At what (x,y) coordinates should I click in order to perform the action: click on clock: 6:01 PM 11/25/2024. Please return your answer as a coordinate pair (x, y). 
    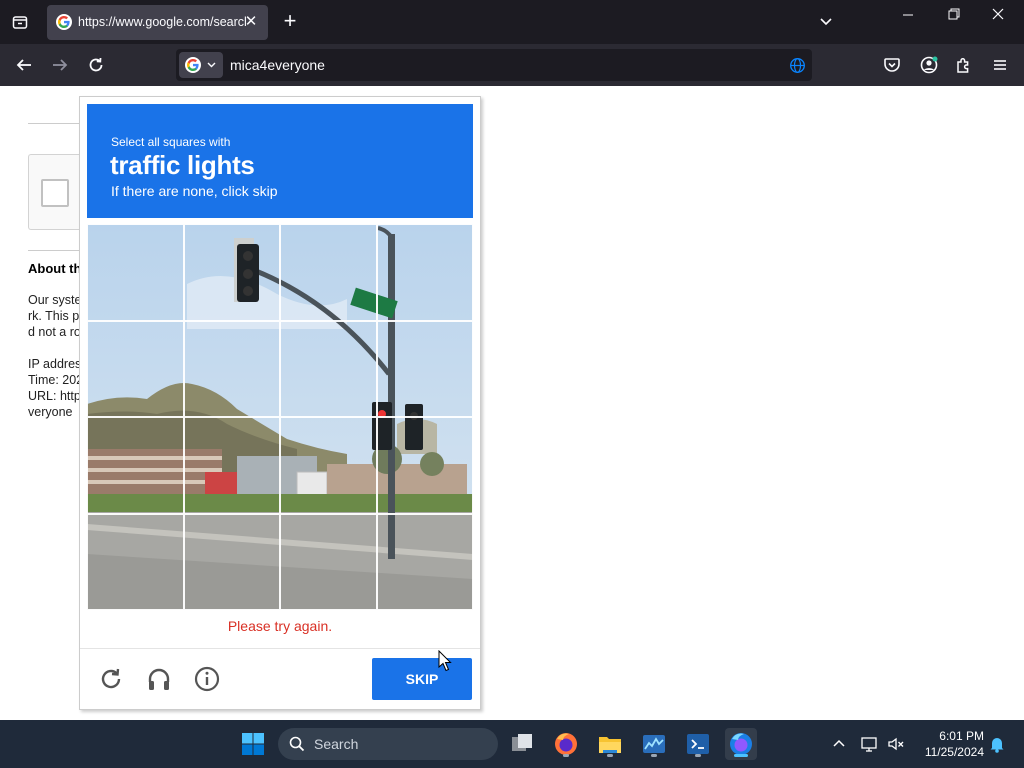
    Looking at the image, I should click on (946, 744).